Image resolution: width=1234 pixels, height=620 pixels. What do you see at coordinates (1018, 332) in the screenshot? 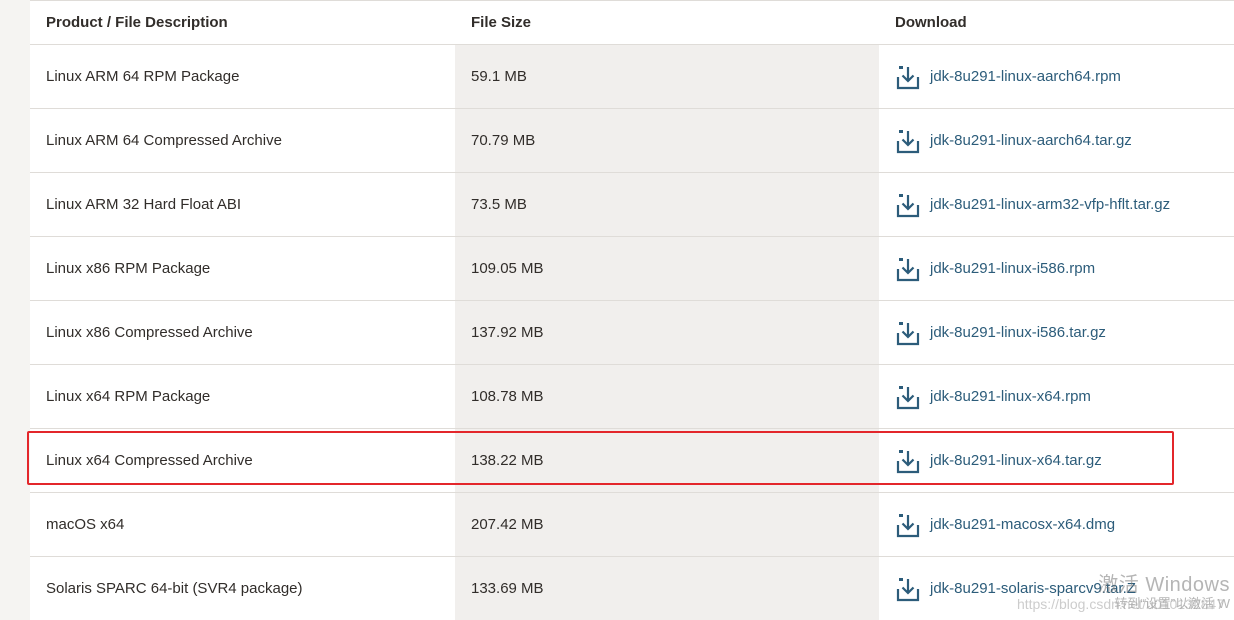
I see `download-filename: jdk-8u291-linux-i586.tar.gz` at bounding box center [1018, 332].